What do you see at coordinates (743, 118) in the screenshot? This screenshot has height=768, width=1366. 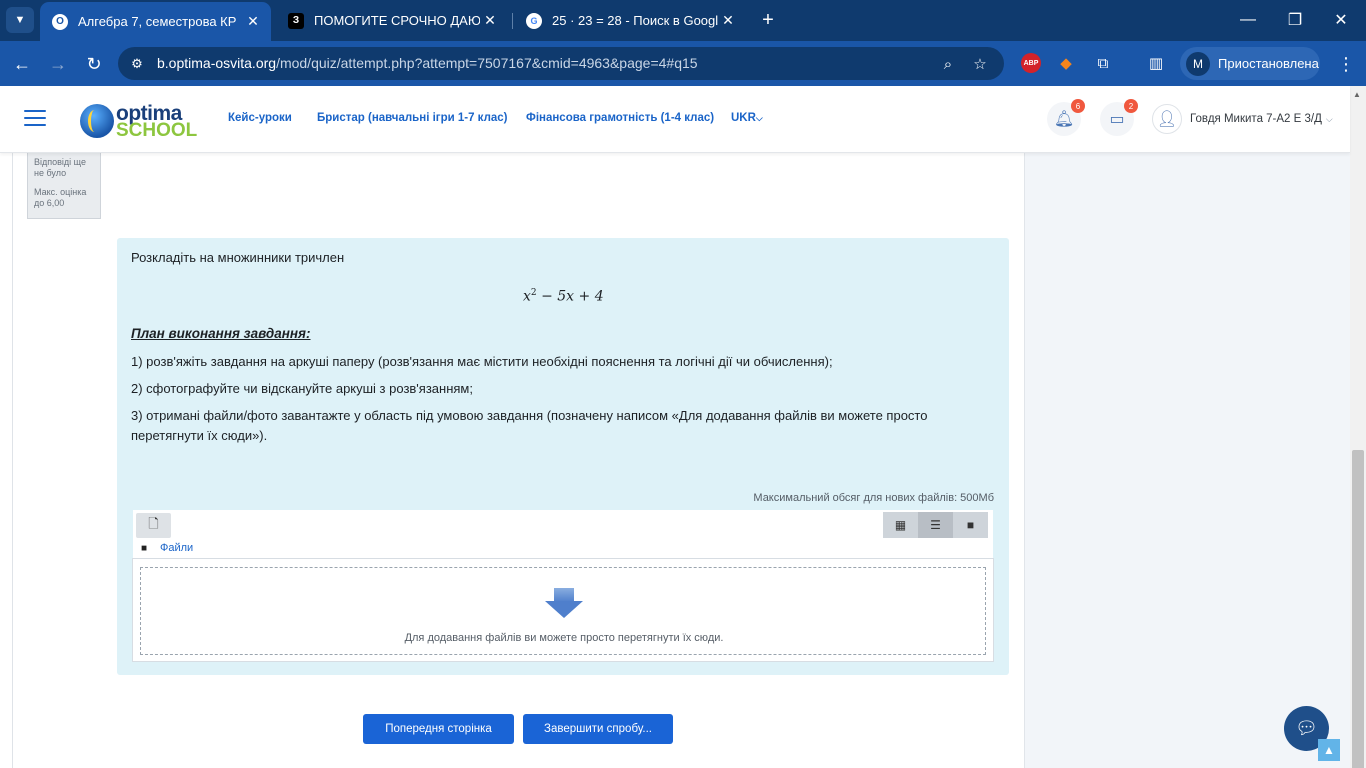 I see `language-label: UKR` at bounding box center [743, 118].